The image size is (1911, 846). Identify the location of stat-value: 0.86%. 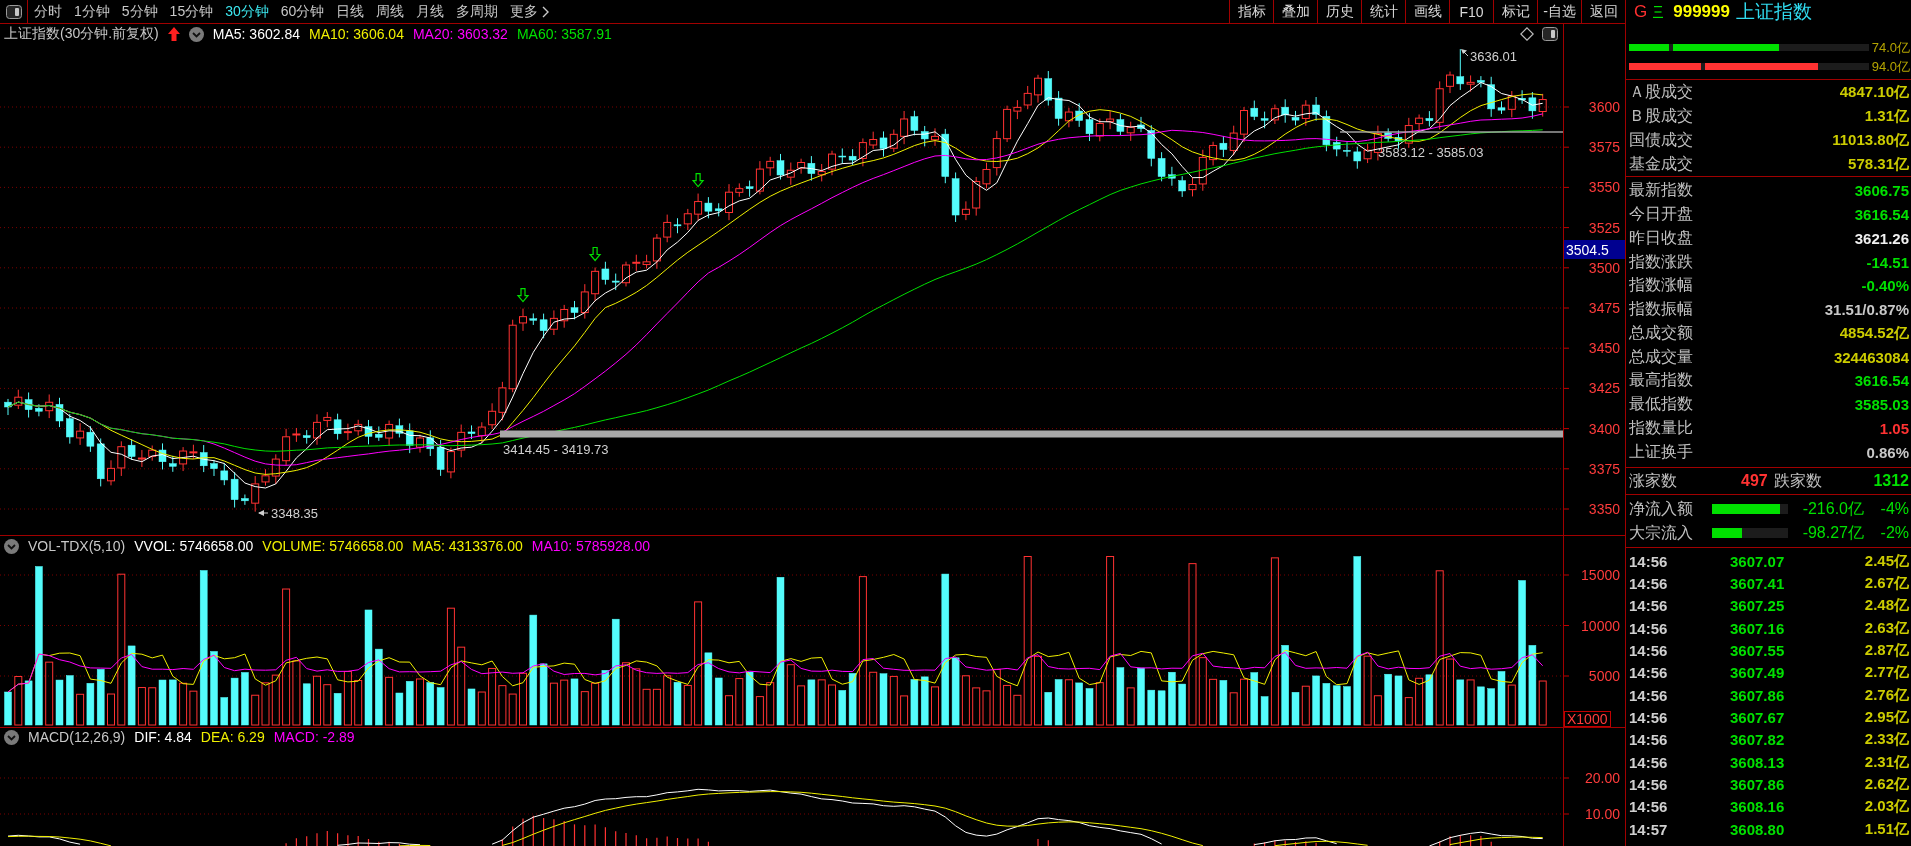
(1887, 452).